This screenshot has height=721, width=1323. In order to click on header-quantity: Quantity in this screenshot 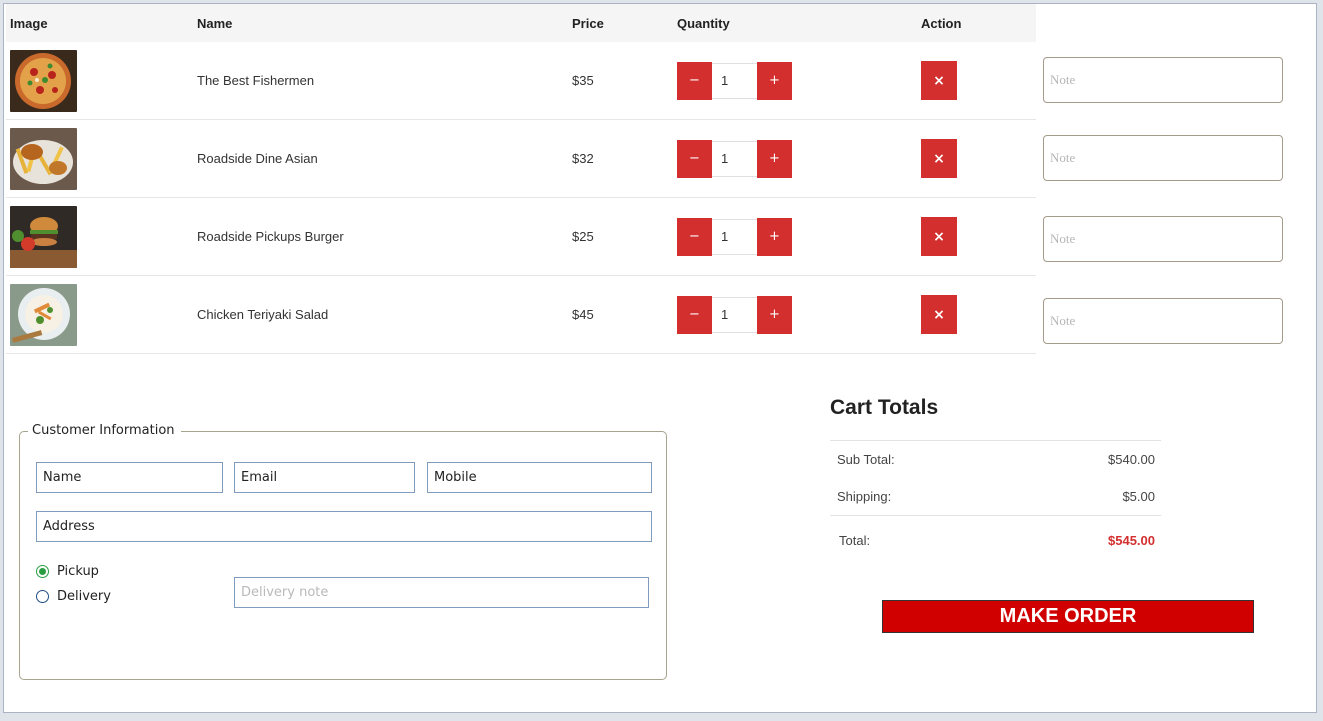, I will do `click(795, 23)`.